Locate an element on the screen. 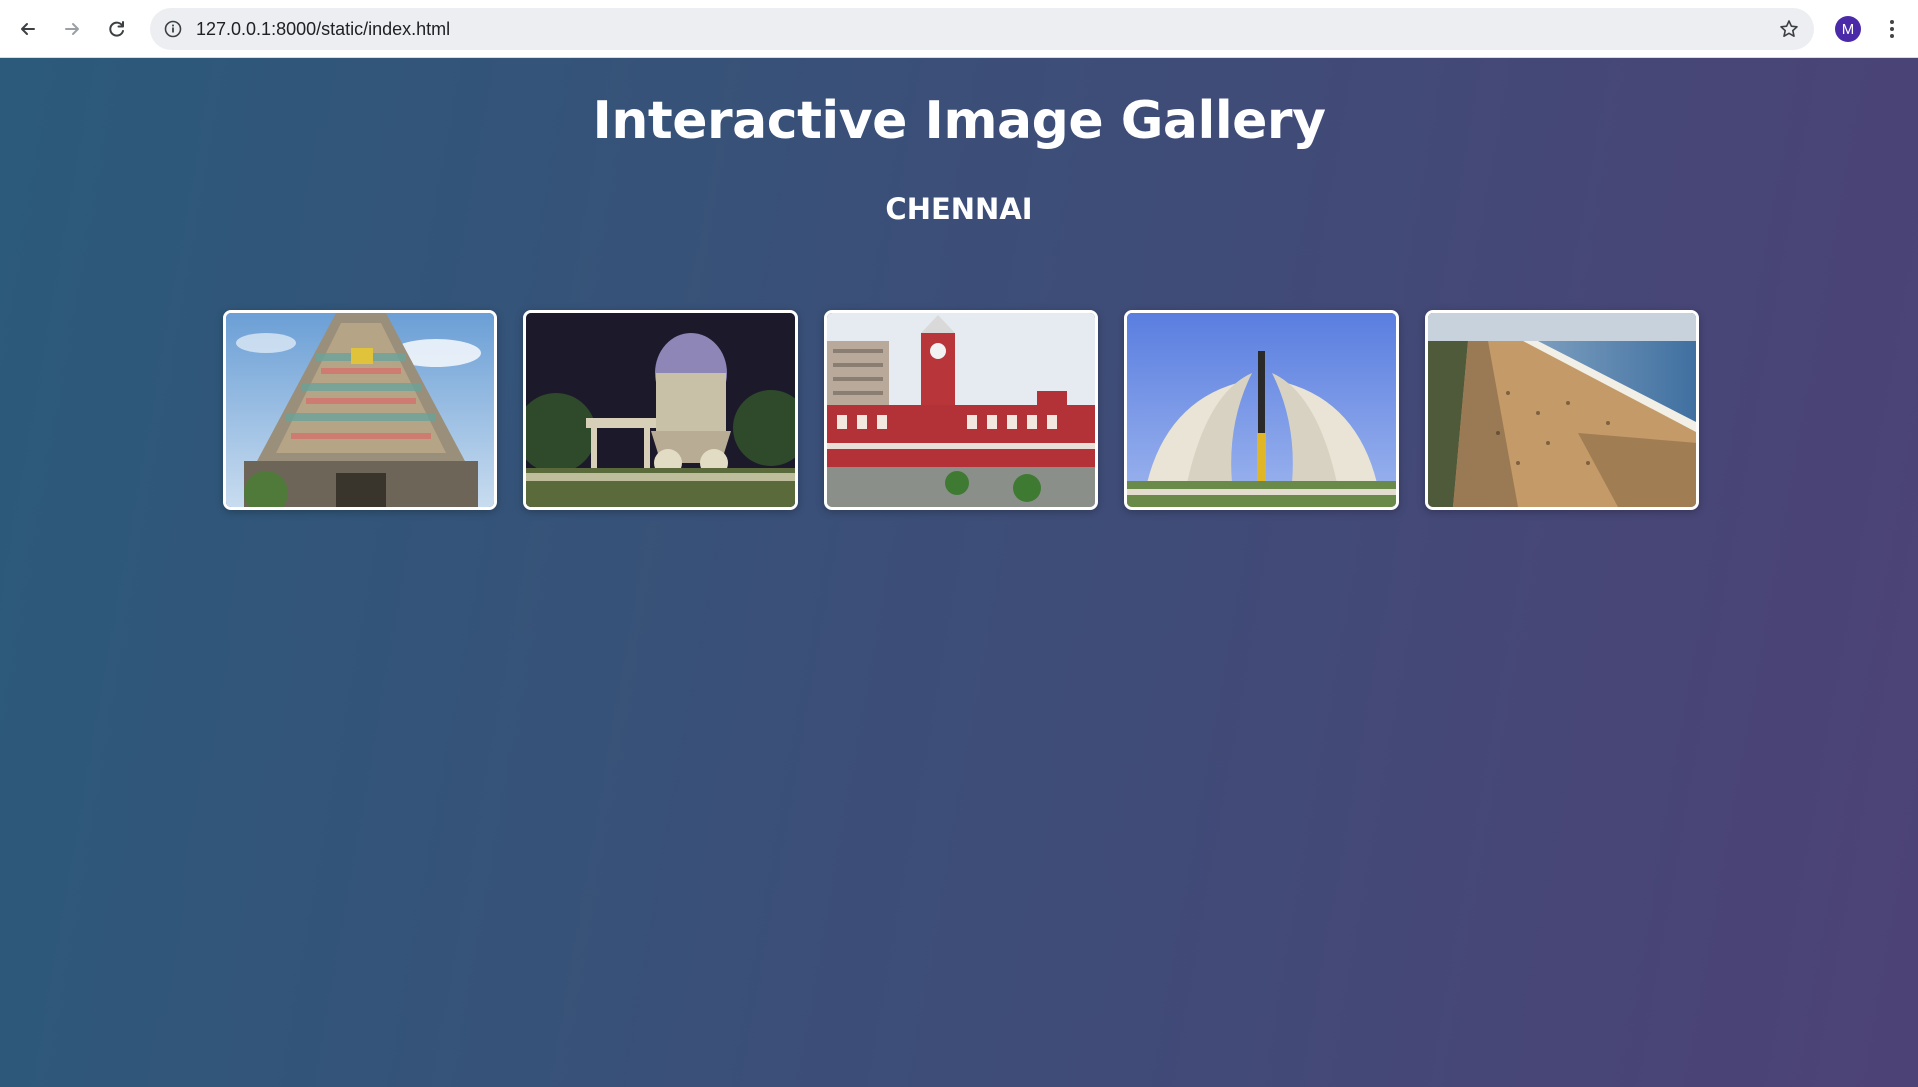 Image resolution: width=1918 pixels, height=1087 pixels. browser-toolbar: 127.0.0.1:8000/static/index.html M is located at coordinates (959, 29).